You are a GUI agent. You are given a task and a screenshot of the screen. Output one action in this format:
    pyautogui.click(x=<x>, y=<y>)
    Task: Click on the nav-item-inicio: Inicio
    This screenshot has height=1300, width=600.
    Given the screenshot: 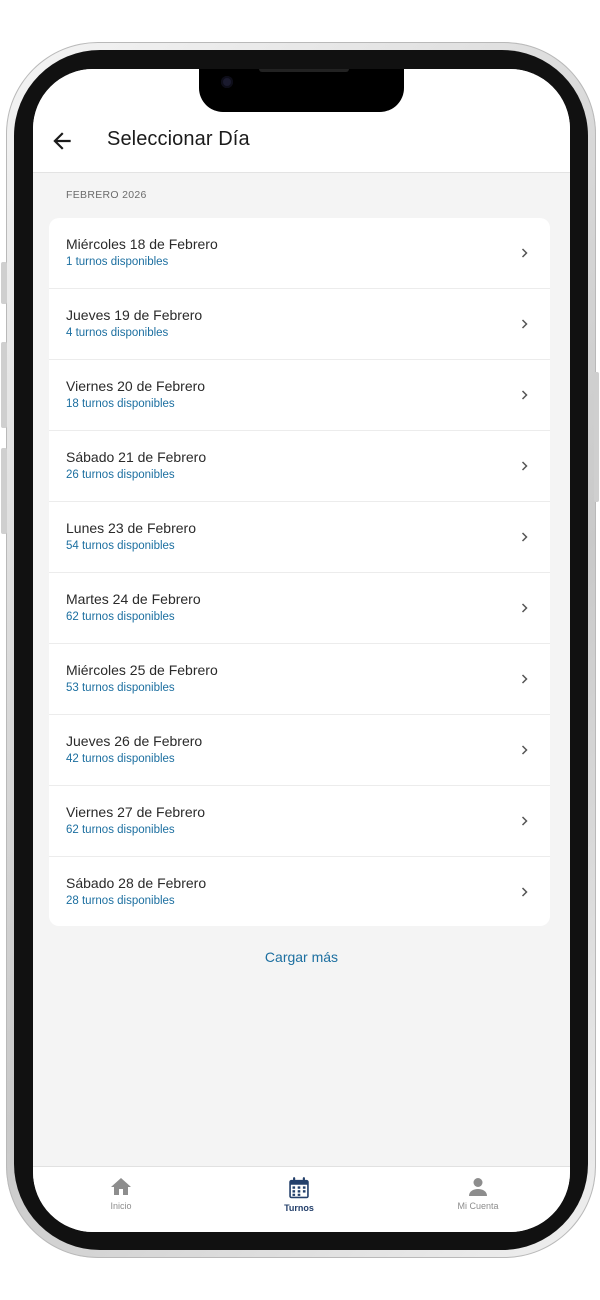 What is the action you would take?
    pyautogui.click(x=121, y=1193)
    